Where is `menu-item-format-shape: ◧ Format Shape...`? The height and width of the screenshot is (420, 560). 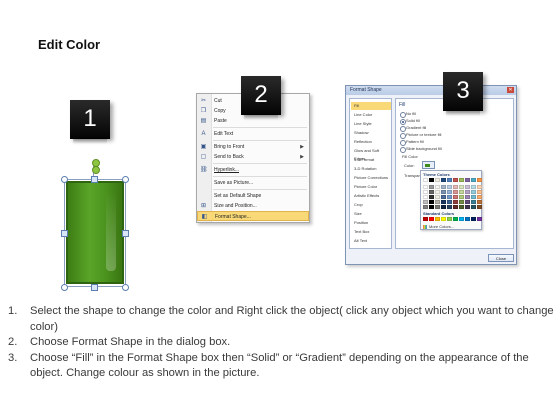 menu-item-format-shape: ◧ Format Shape... is located at coordinates (253, 216).